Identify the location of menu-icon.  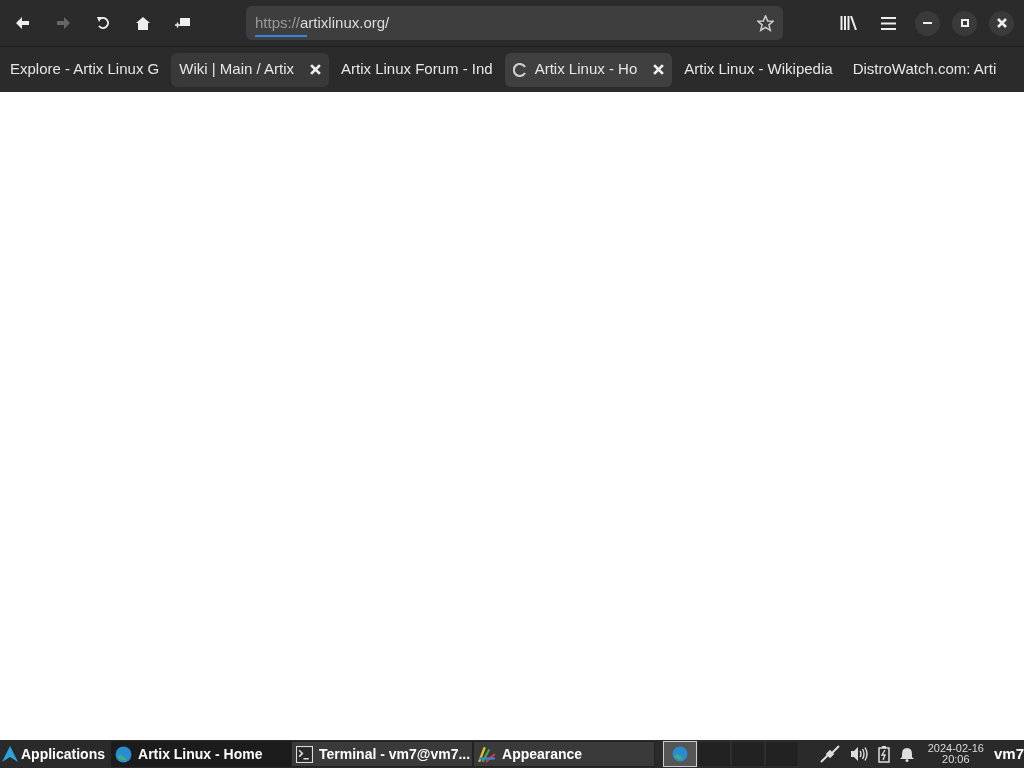
(888, 23).